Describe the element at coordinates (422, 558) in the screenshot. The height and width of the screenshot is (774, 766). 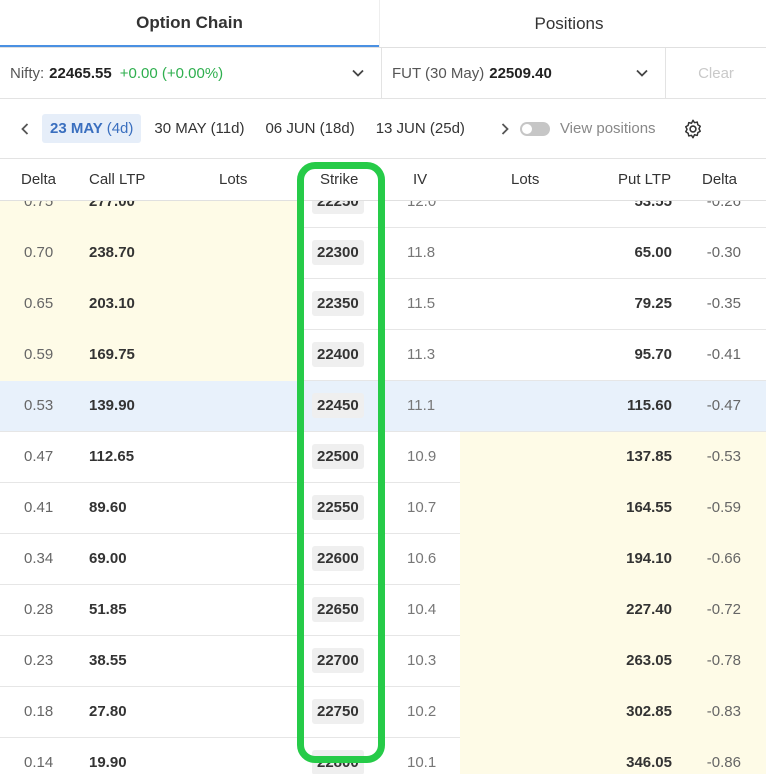
I see `iv-cell: 10.6` at that location.